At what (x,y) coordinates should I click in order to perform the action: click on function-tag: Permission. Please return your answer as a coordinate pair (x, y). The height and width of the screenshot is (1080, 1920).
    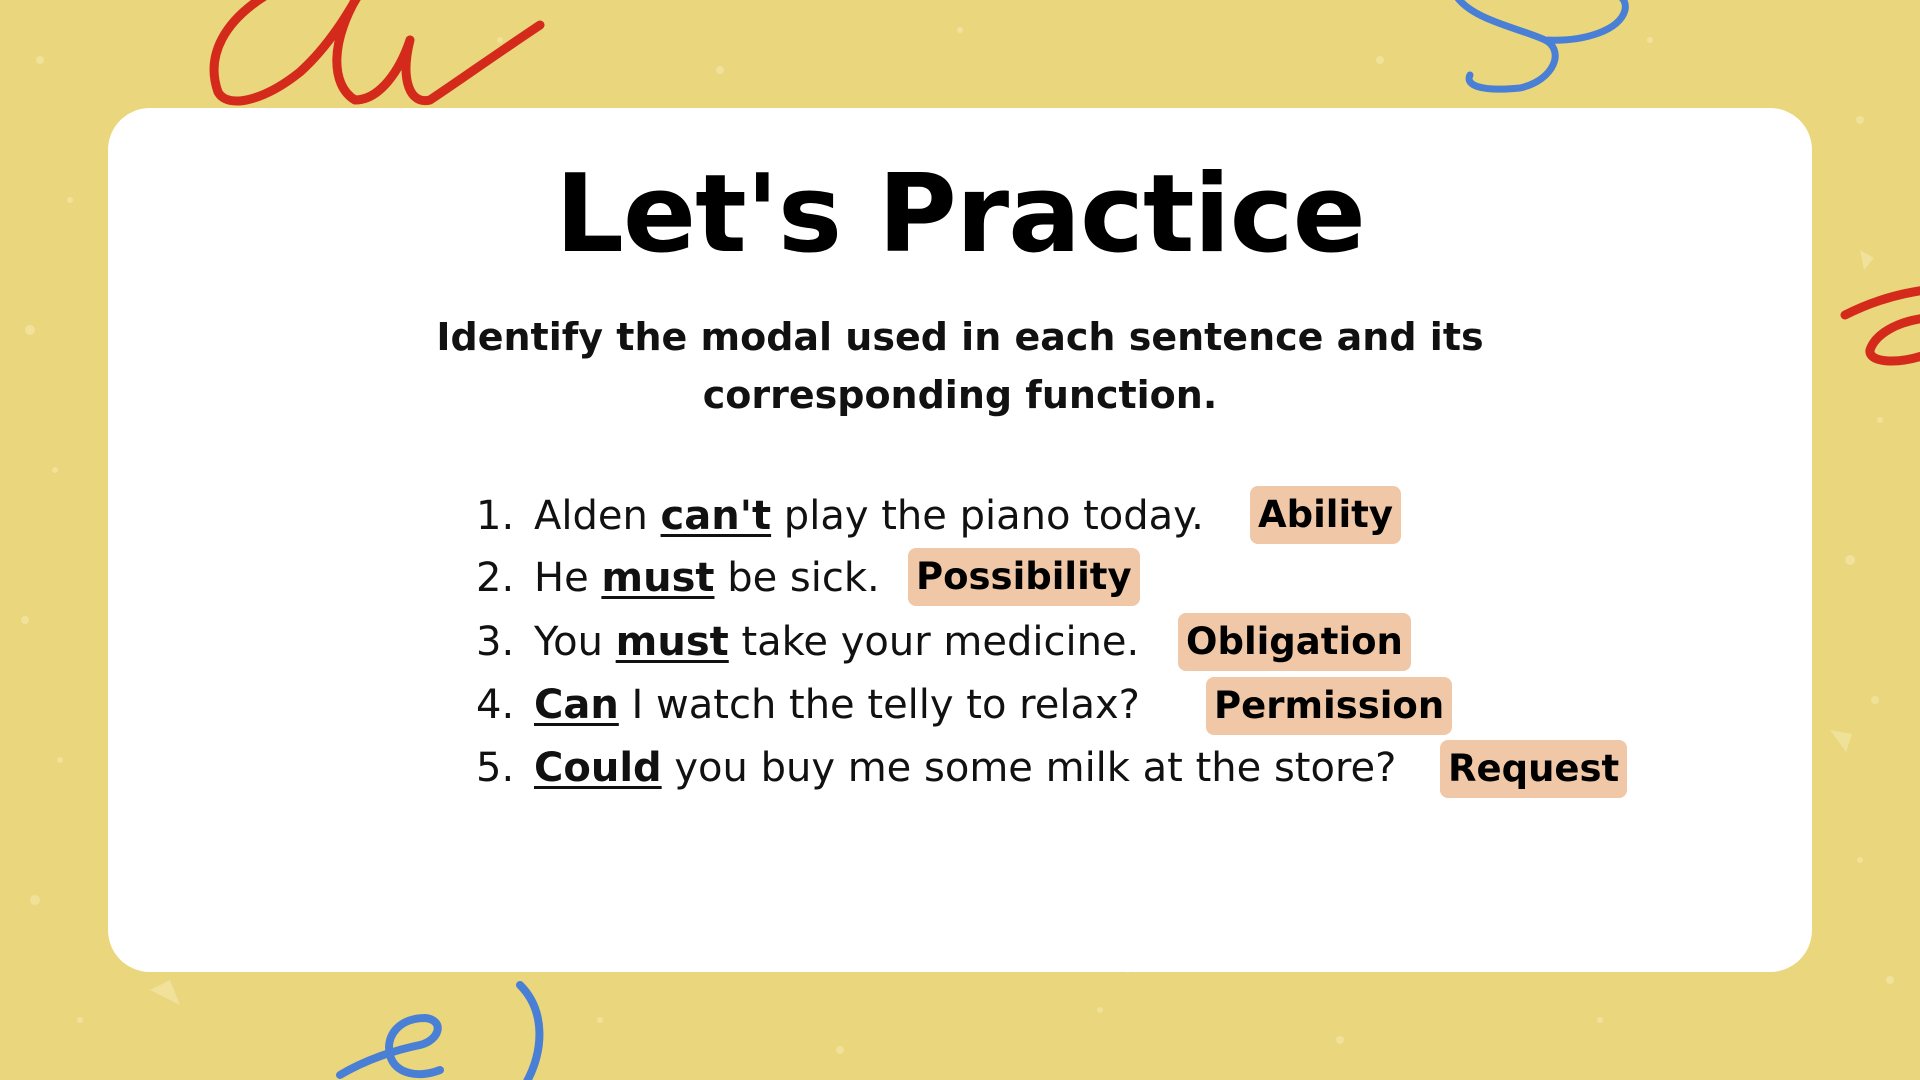
    Looking at the image, I should click on (1329, 706).